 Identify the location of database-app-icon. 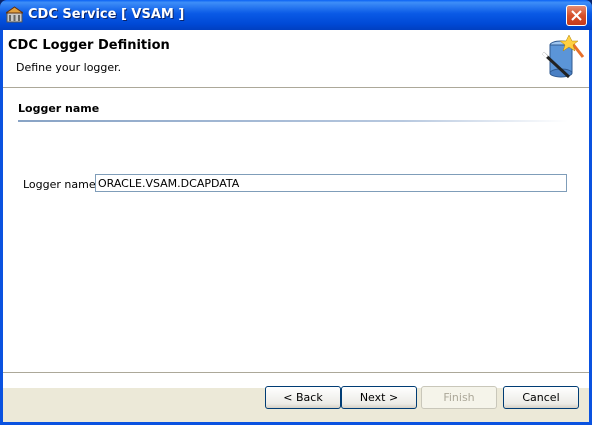
(14, 14).